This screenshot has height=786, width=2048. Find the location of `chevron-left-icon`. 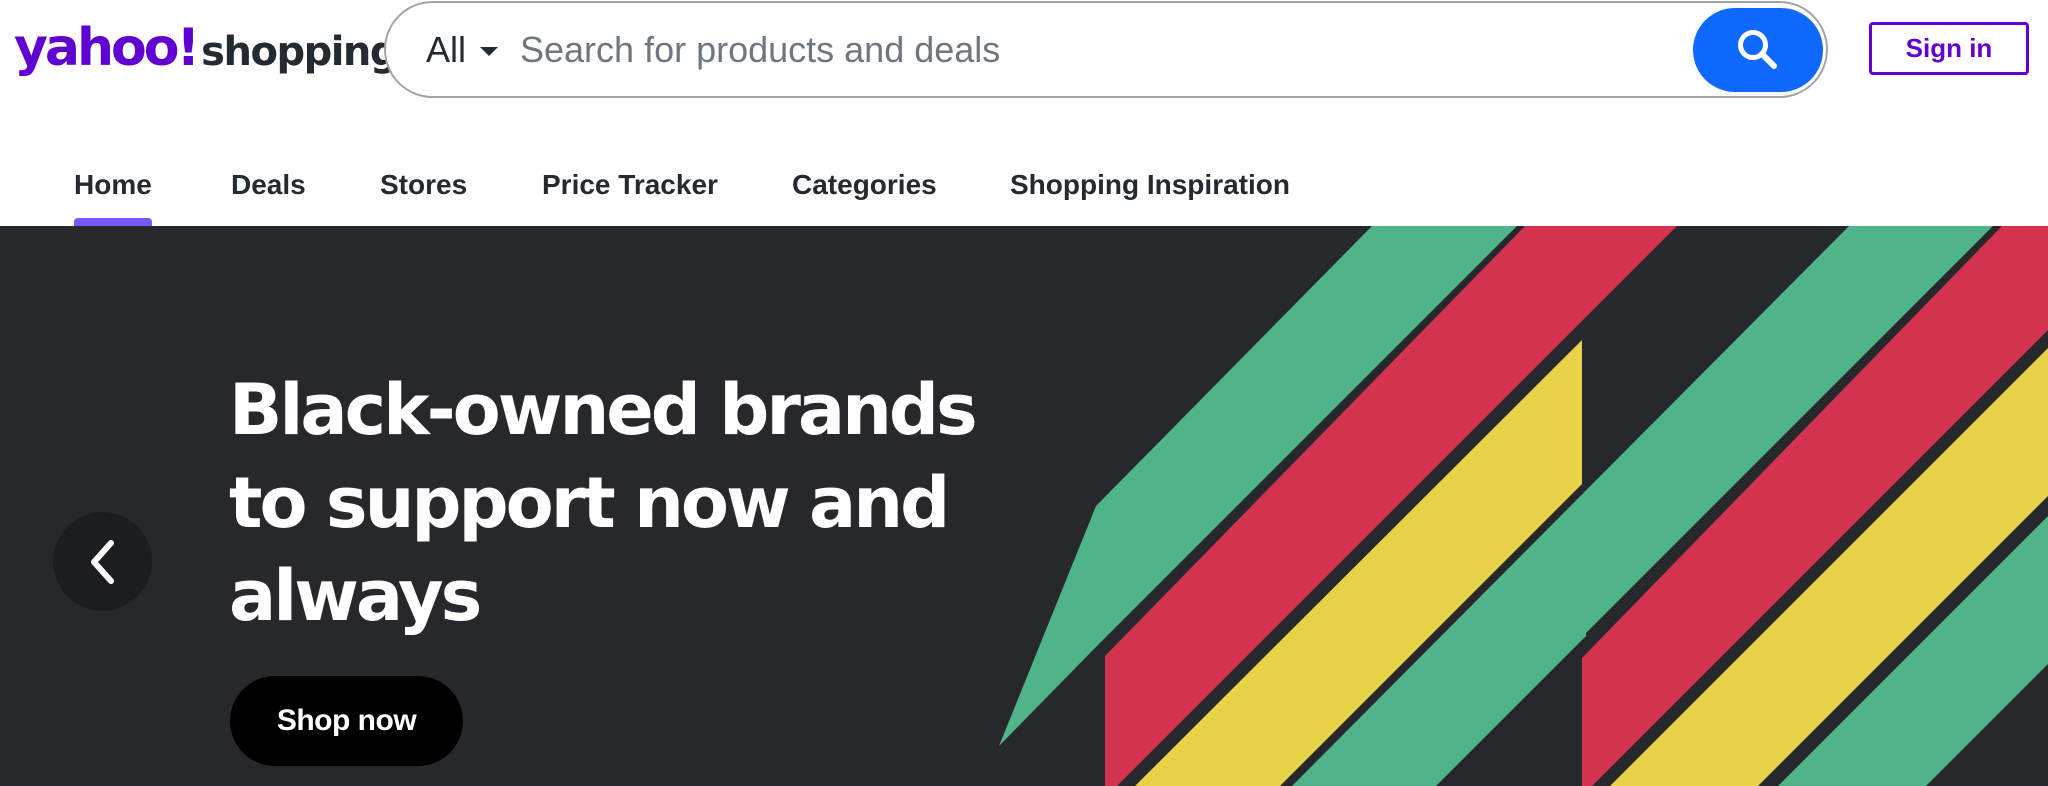

chevron-left-icon is located at coordinates (102, 561).